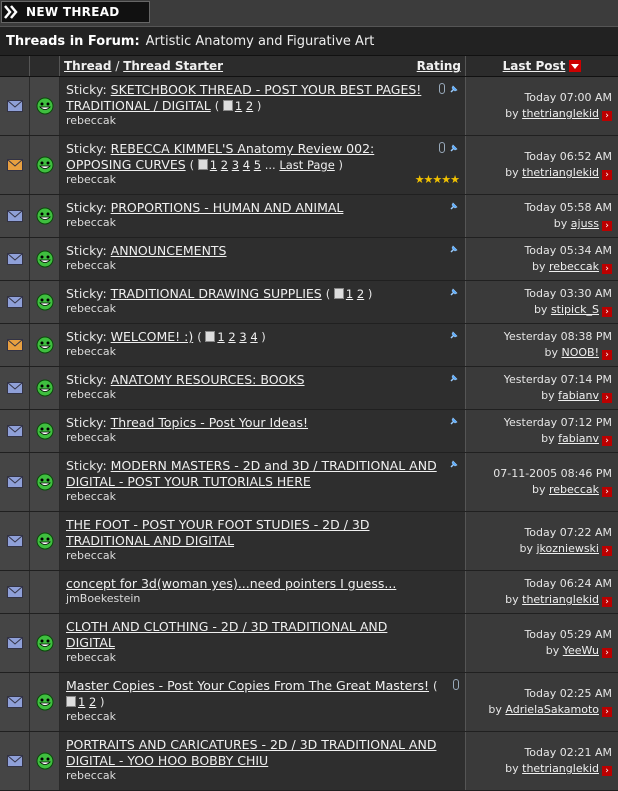 Image resolution: width=618 pixels, height=791 pixels. I want to click on sort-desc-icon, so click(575, 66).